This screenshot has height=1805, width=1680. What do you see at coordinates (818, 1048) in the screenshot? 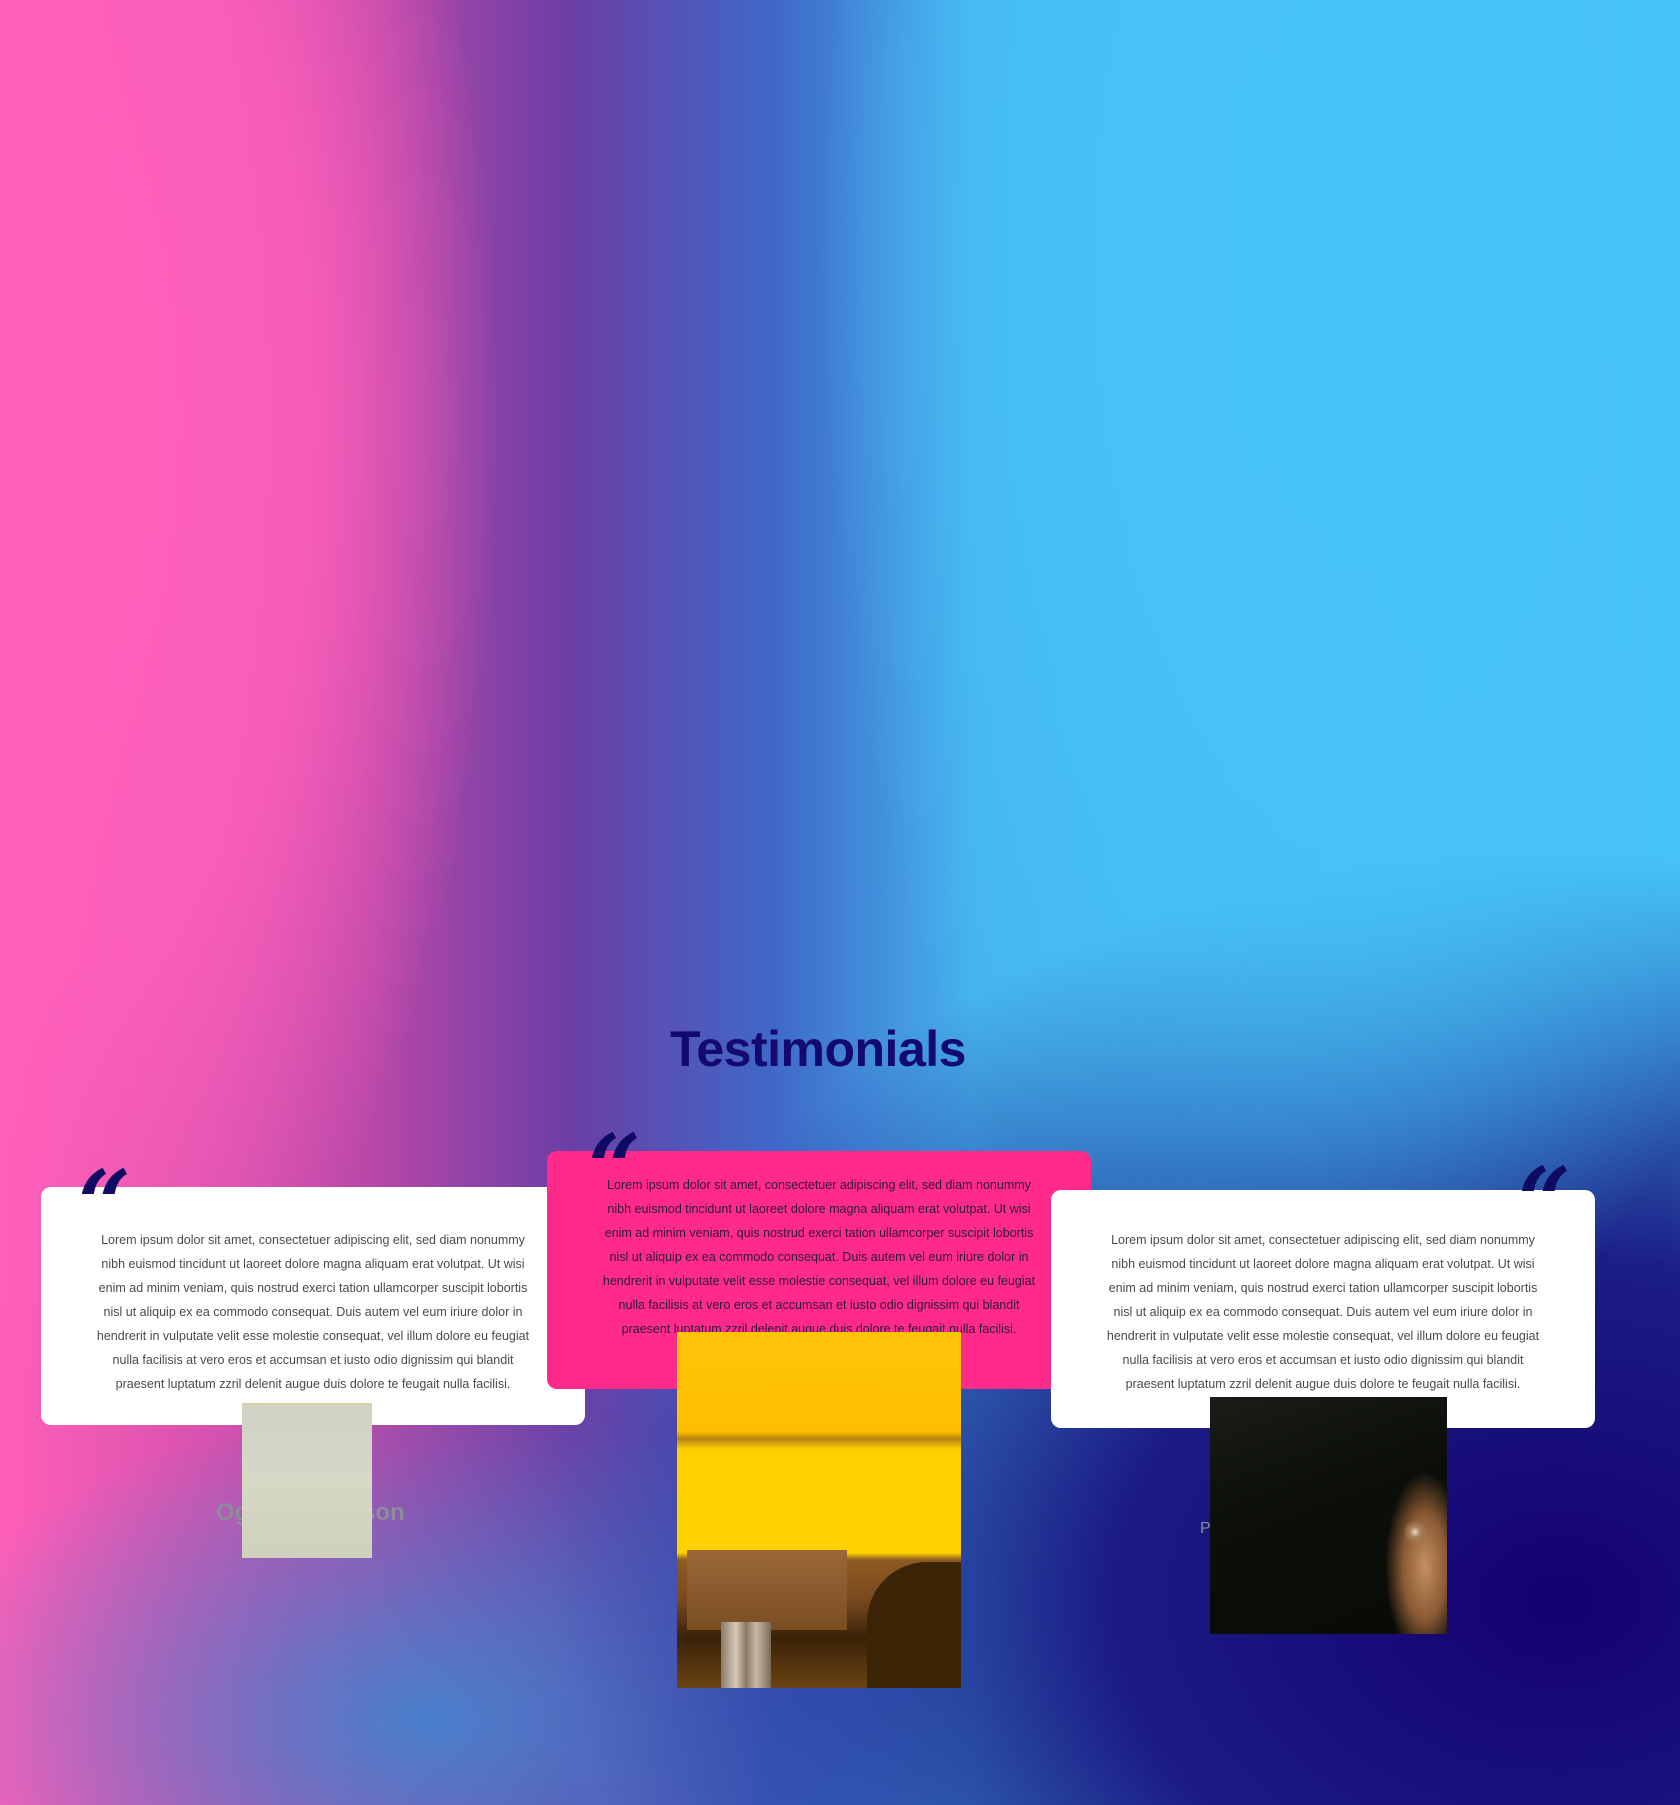
I see `section-title: Testimonials` at bounding box center [818, 1048].